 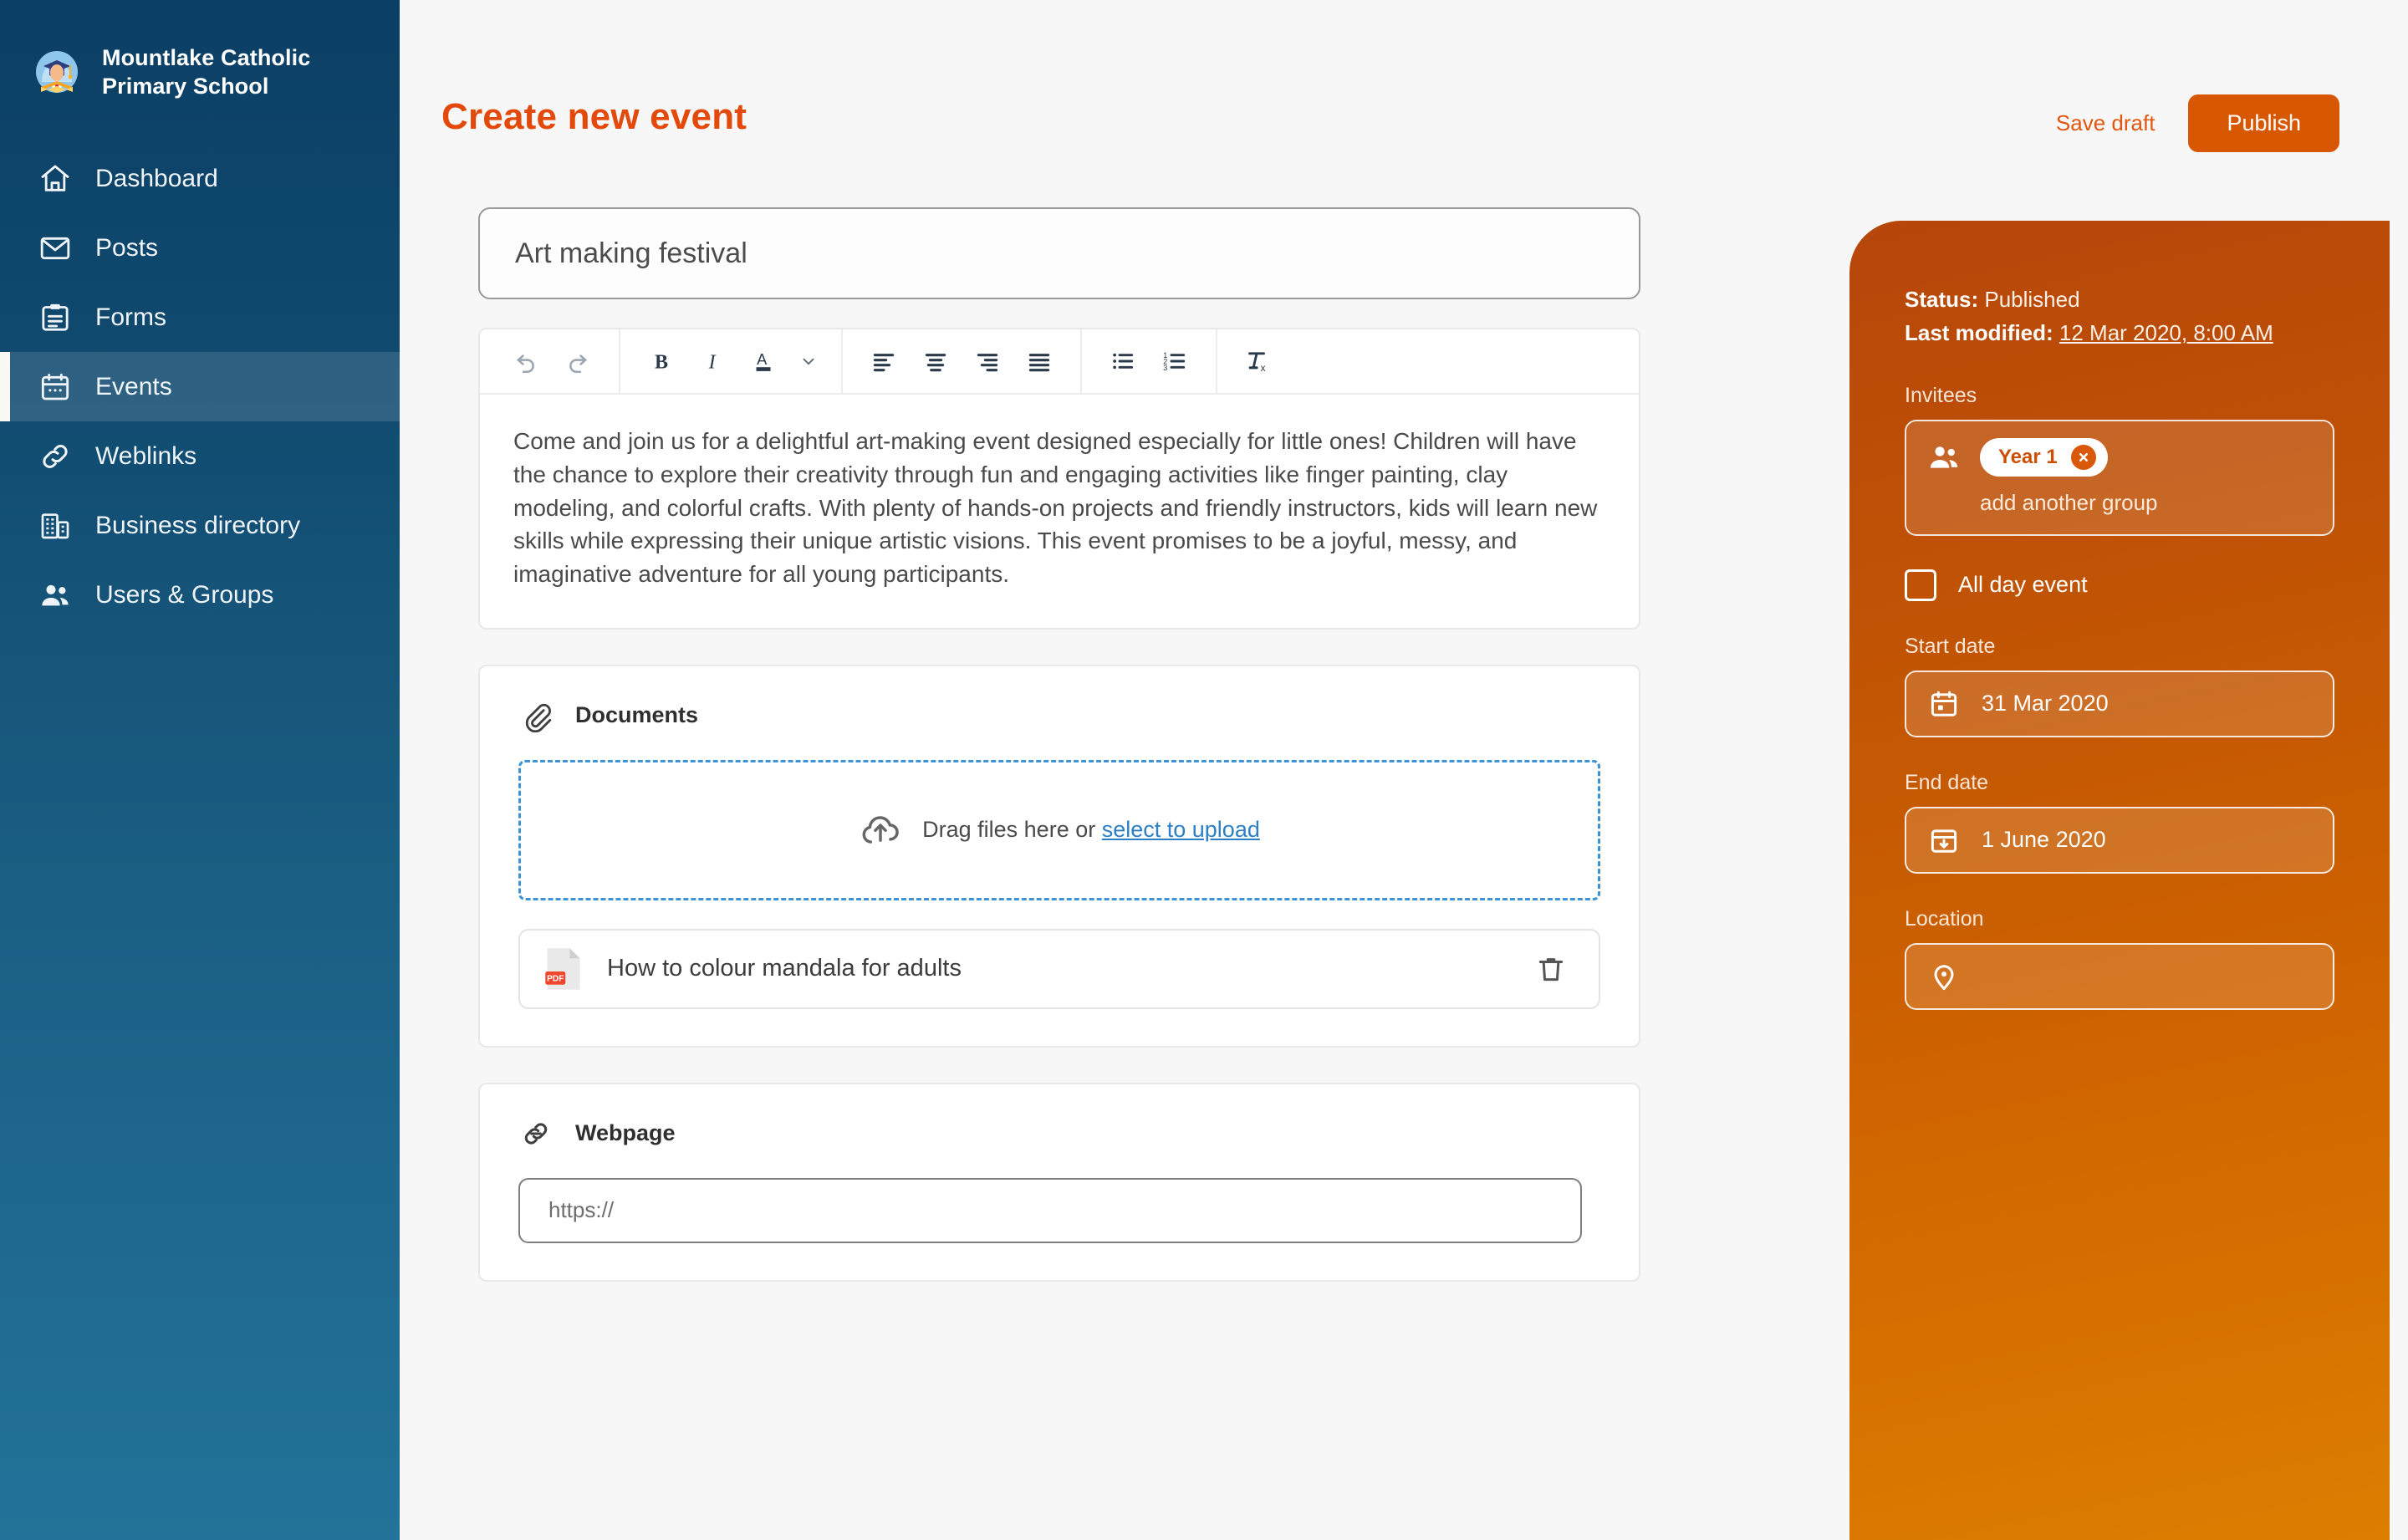 I want to click on sidebar-item-label: Users & Groups, so click(x=185, y=594).